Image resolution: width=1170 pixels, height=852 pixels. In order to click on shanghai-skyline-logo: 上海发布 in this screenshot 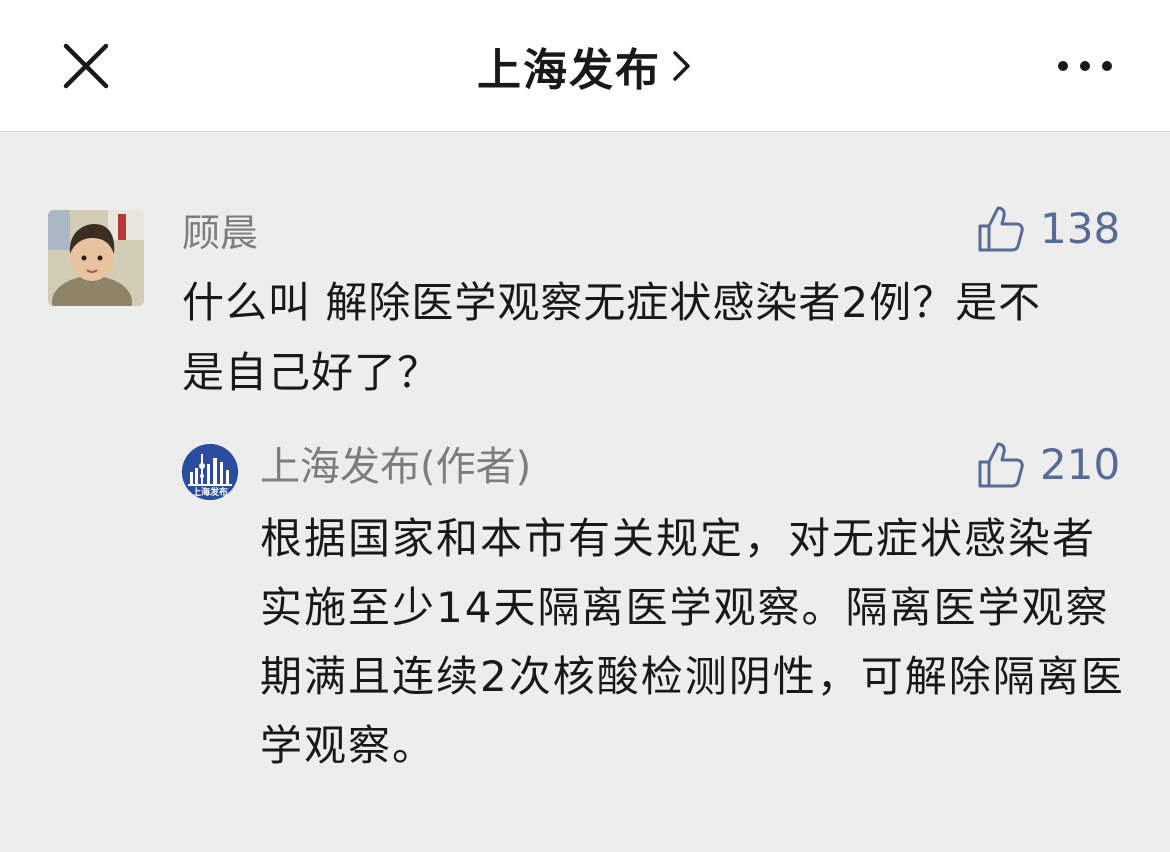, I will do `click(210, 472)`.